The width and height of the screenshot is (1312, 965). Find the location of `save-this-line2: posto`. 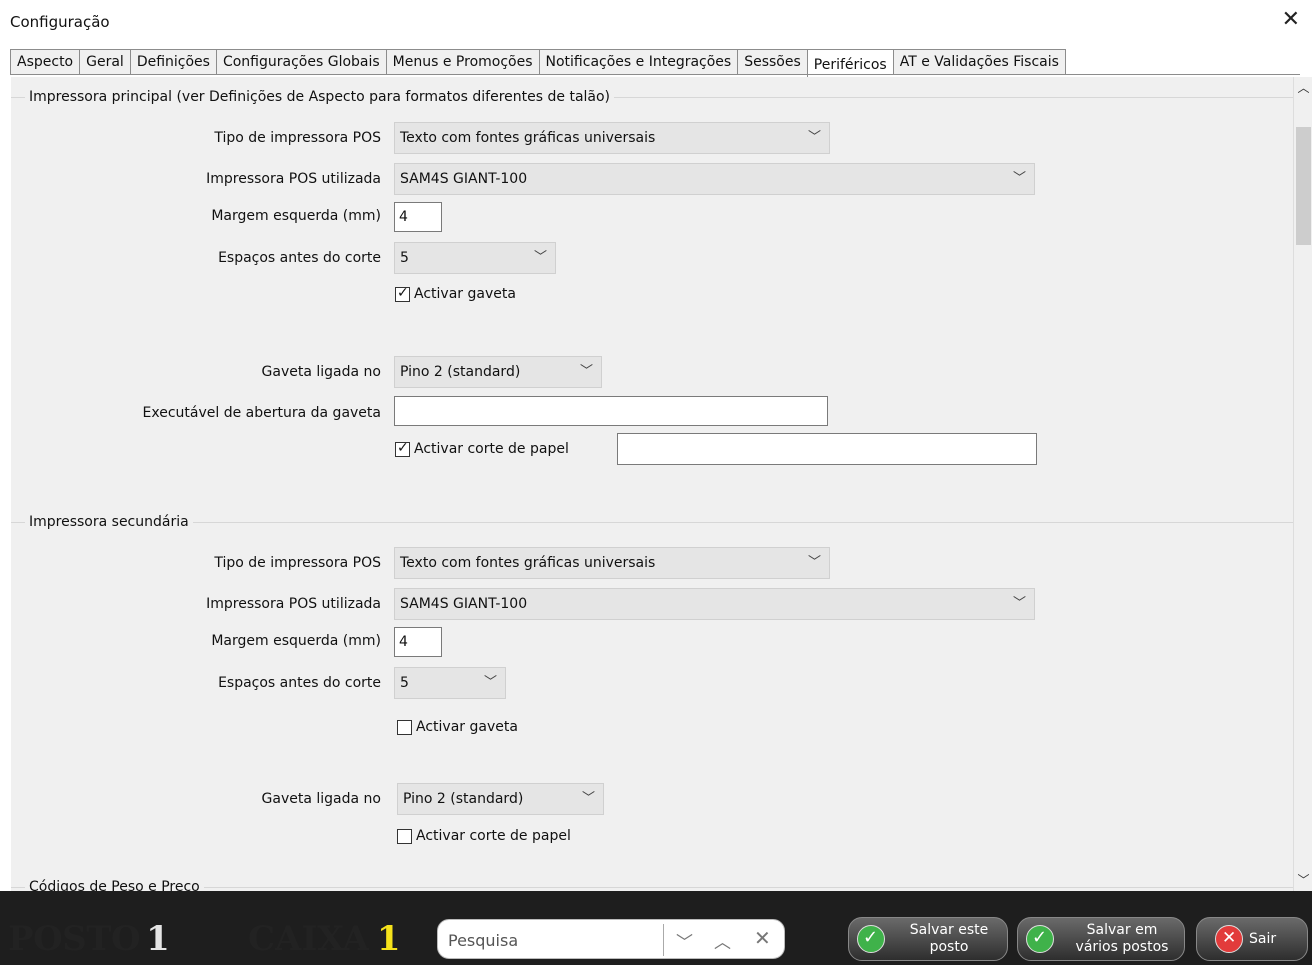

save-this-line2: posto is located at coordinates (949, 947).